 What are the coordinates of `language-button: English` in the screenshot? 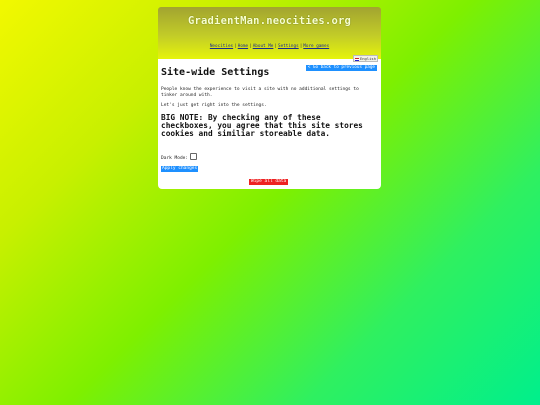 It's located at (365, 58).